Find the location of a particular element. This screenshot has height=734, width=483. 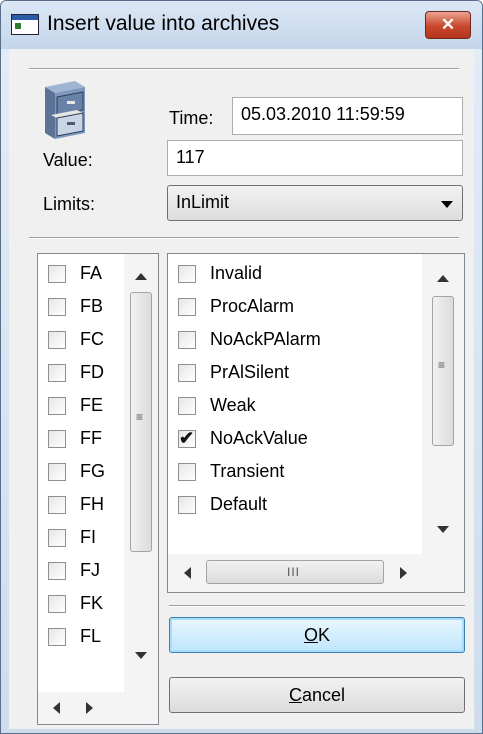

list-item: FA is located at coordinates (81, 274).